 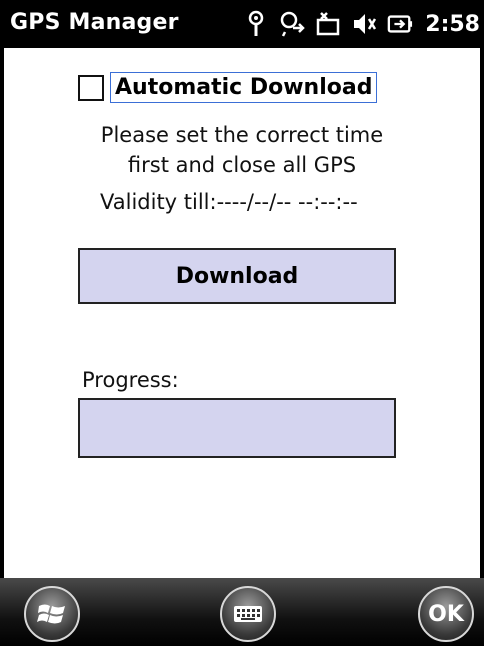 What do you see at coordinates (256, 24) in the screenshot?
I see `antenna-icon` at bounding box center [256, 24].